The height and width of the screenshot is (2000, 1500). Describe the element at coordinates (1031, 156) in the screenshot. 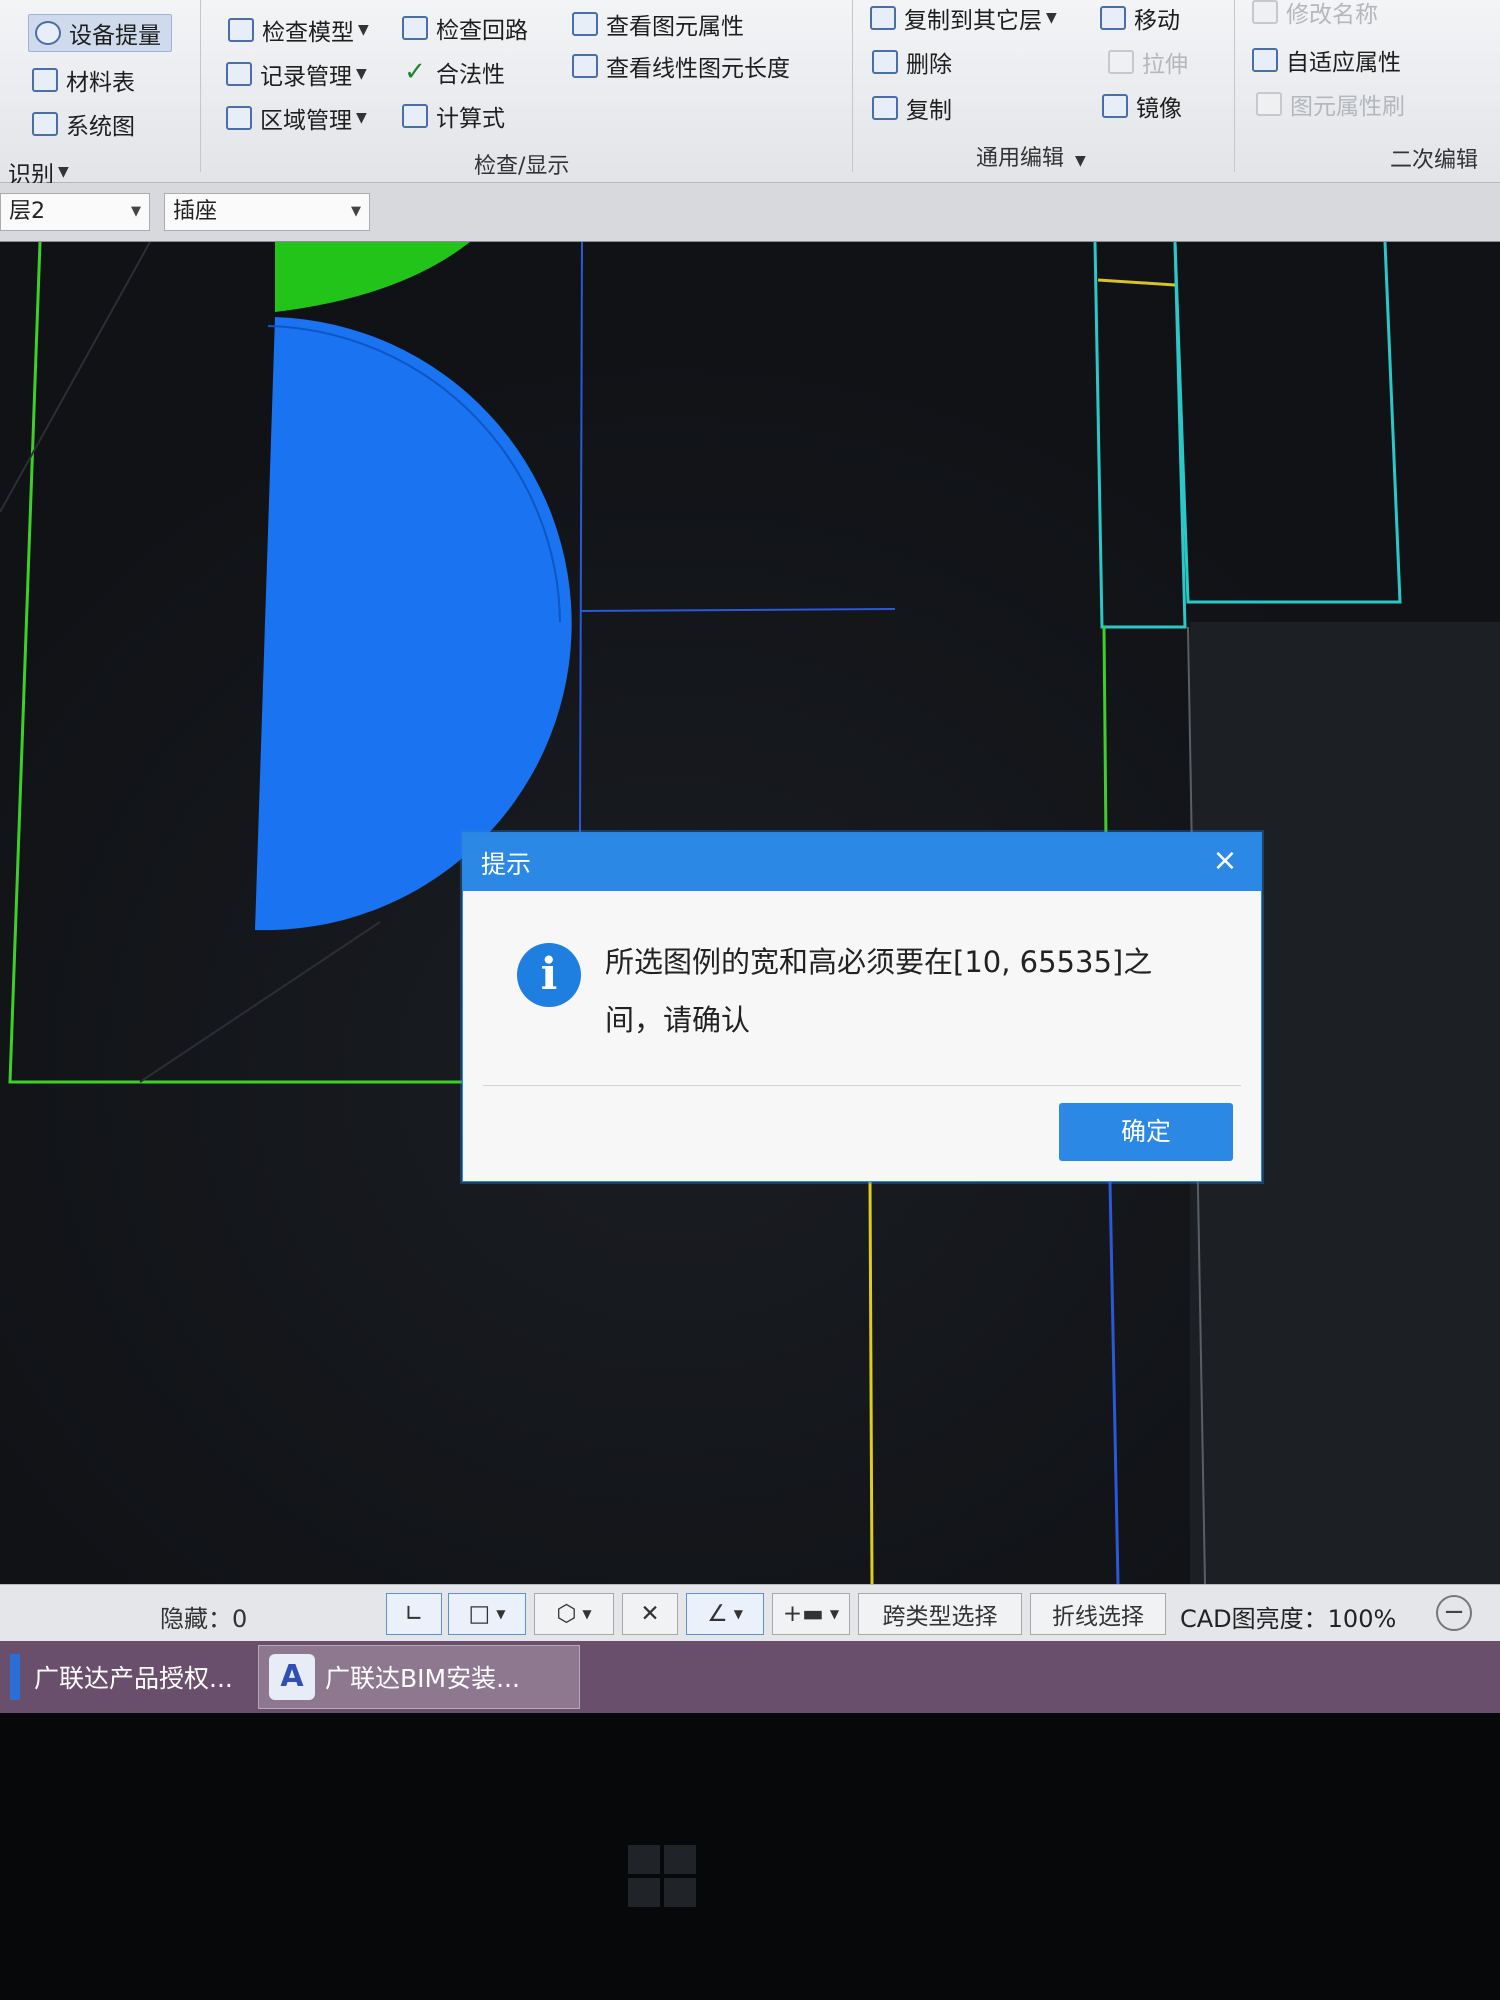

I see `general-edit-group-dropdown: 通用编辑 ▼` at that location.